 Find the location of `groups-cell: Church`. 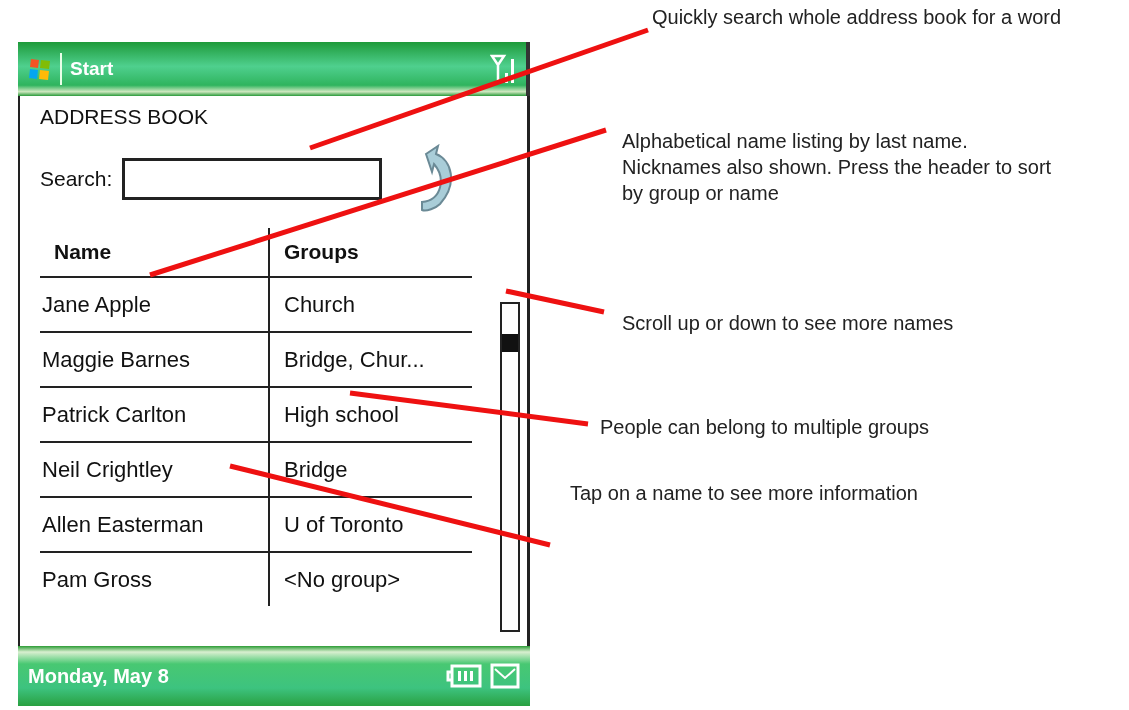

groups-cell: Church is located at coordinates (371, 304).